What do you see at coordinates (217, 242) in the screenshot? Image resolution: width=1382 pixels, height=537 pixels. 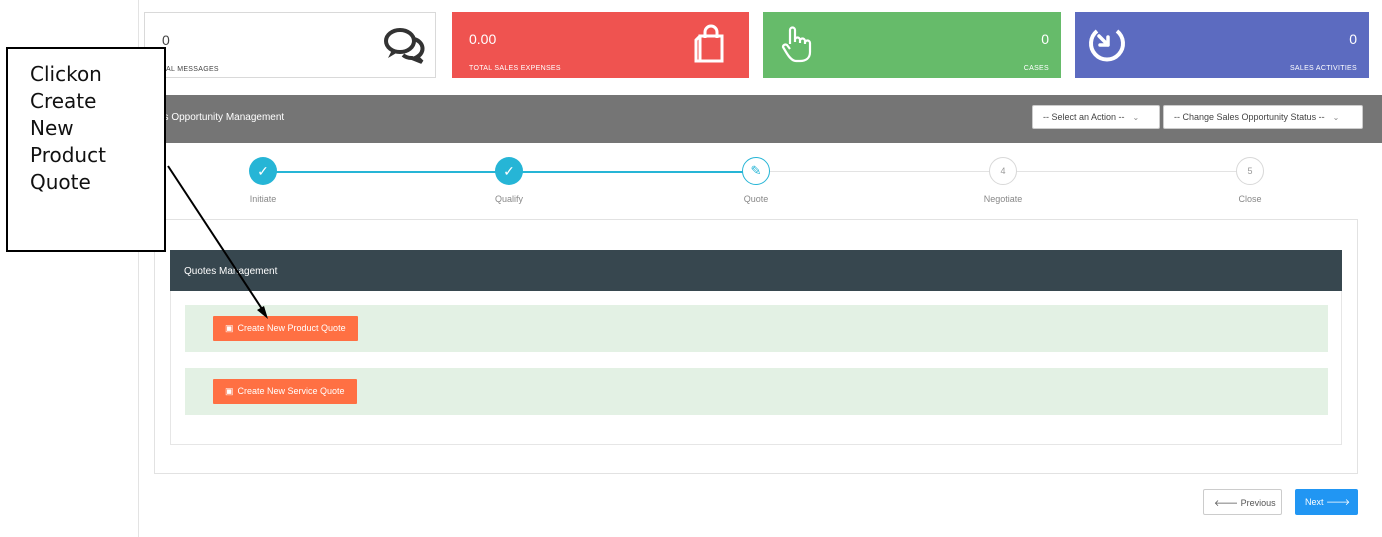 I see `annotation-arrow` at bounding box center [217, 242].